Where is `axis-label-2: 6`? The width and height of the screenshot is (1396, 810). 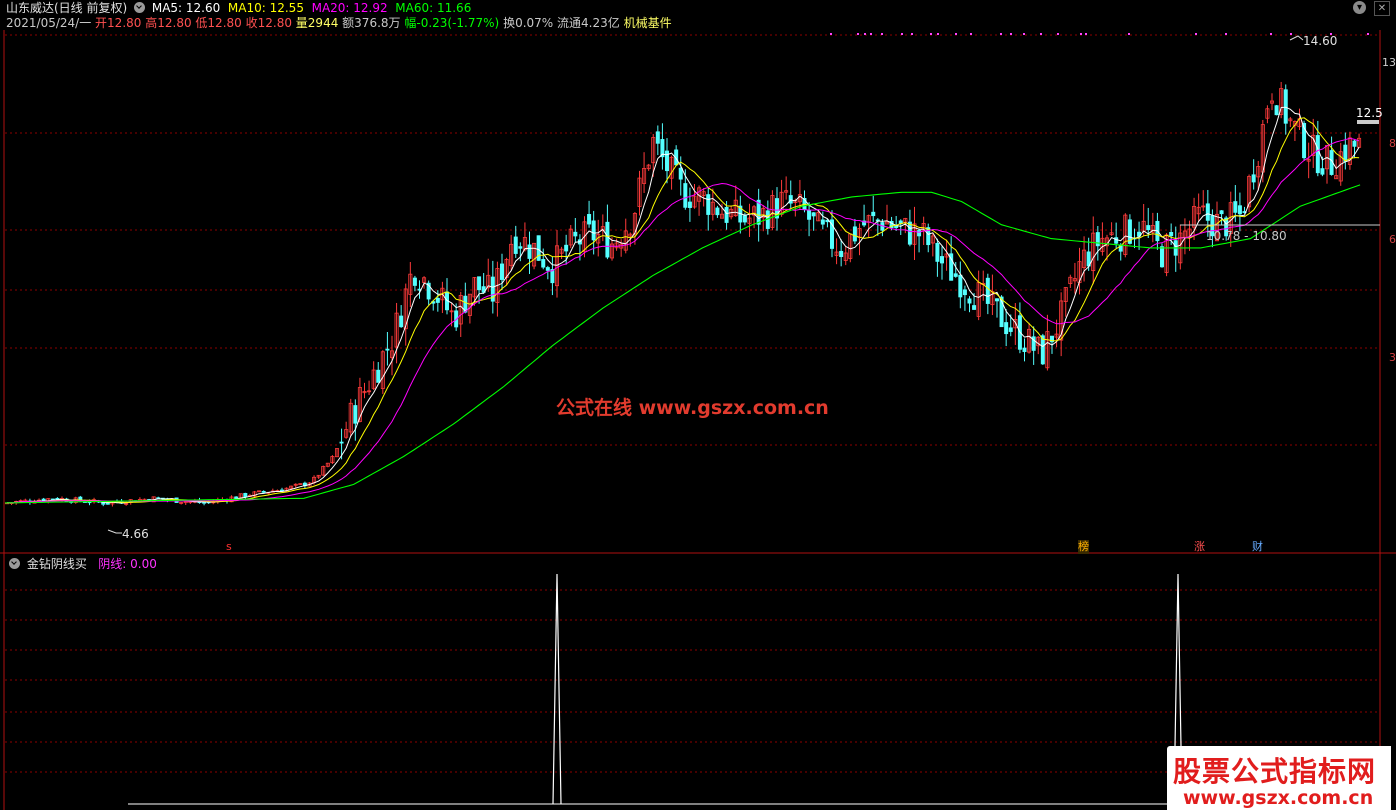 axis-label-2: 6 is located at coordinates (1392, 239).